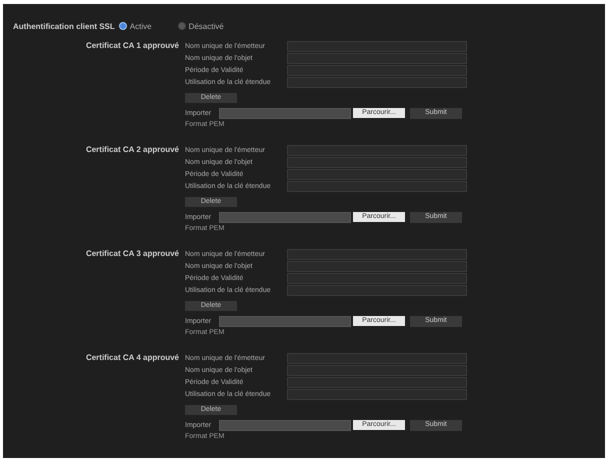 The image size is (609, 465). Describe the element at coordinates (141, 26) in the screenshot. I see `radio-label: Active` at that location.